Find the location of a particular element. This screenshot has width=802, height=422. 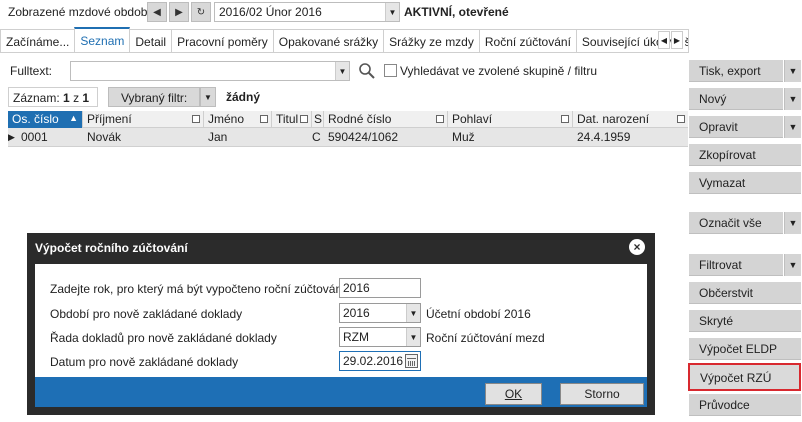

records-counter: Záznam: 1 z 1 is located at coordinates (53, 97).